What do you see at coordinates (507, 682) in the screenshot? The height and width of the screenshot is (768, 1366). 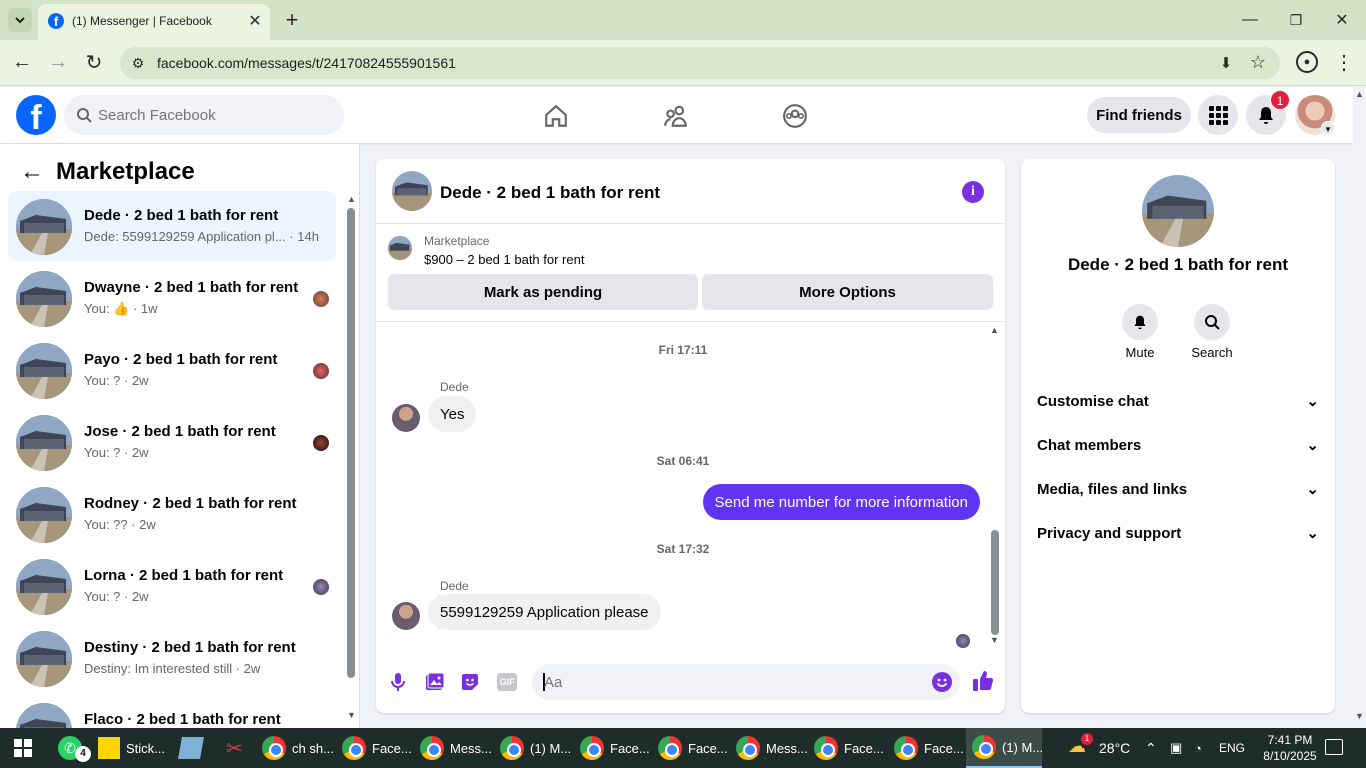 I see `gif-icon: GIF` at bounding box center [507, 682].